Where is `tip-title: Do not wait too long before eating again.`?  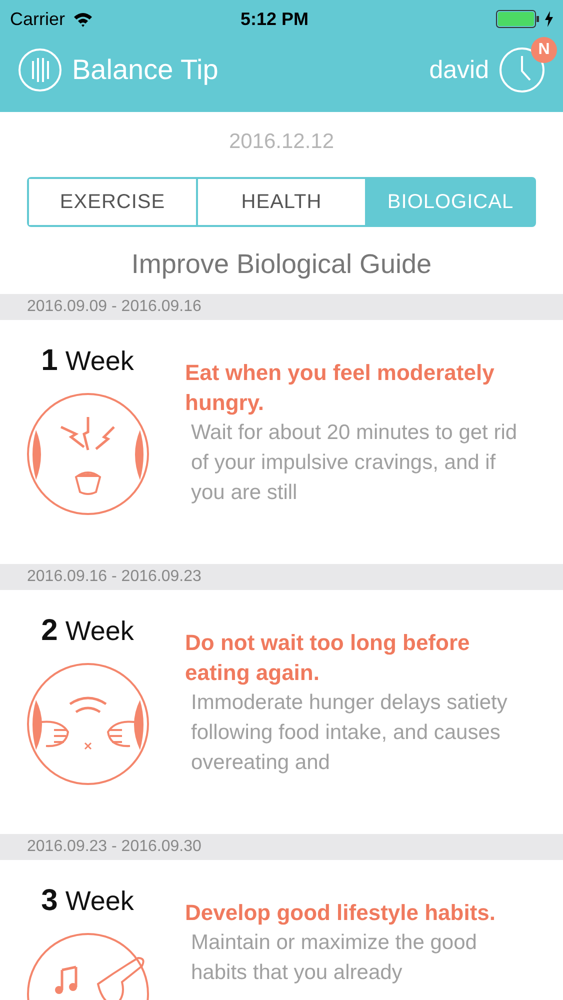 tip-title: Do not wait too long before eating again. is located at coordinates (328, 658).